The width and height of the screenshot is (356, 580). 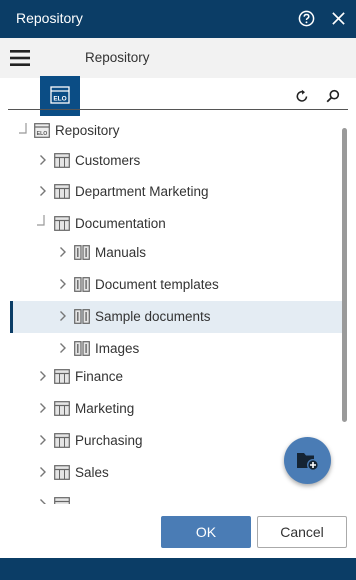 What do you see at coordinates (142, 191) in the screenshot?
I see `tree-item-label: Department Marketing` at bounding box center [142, 191].